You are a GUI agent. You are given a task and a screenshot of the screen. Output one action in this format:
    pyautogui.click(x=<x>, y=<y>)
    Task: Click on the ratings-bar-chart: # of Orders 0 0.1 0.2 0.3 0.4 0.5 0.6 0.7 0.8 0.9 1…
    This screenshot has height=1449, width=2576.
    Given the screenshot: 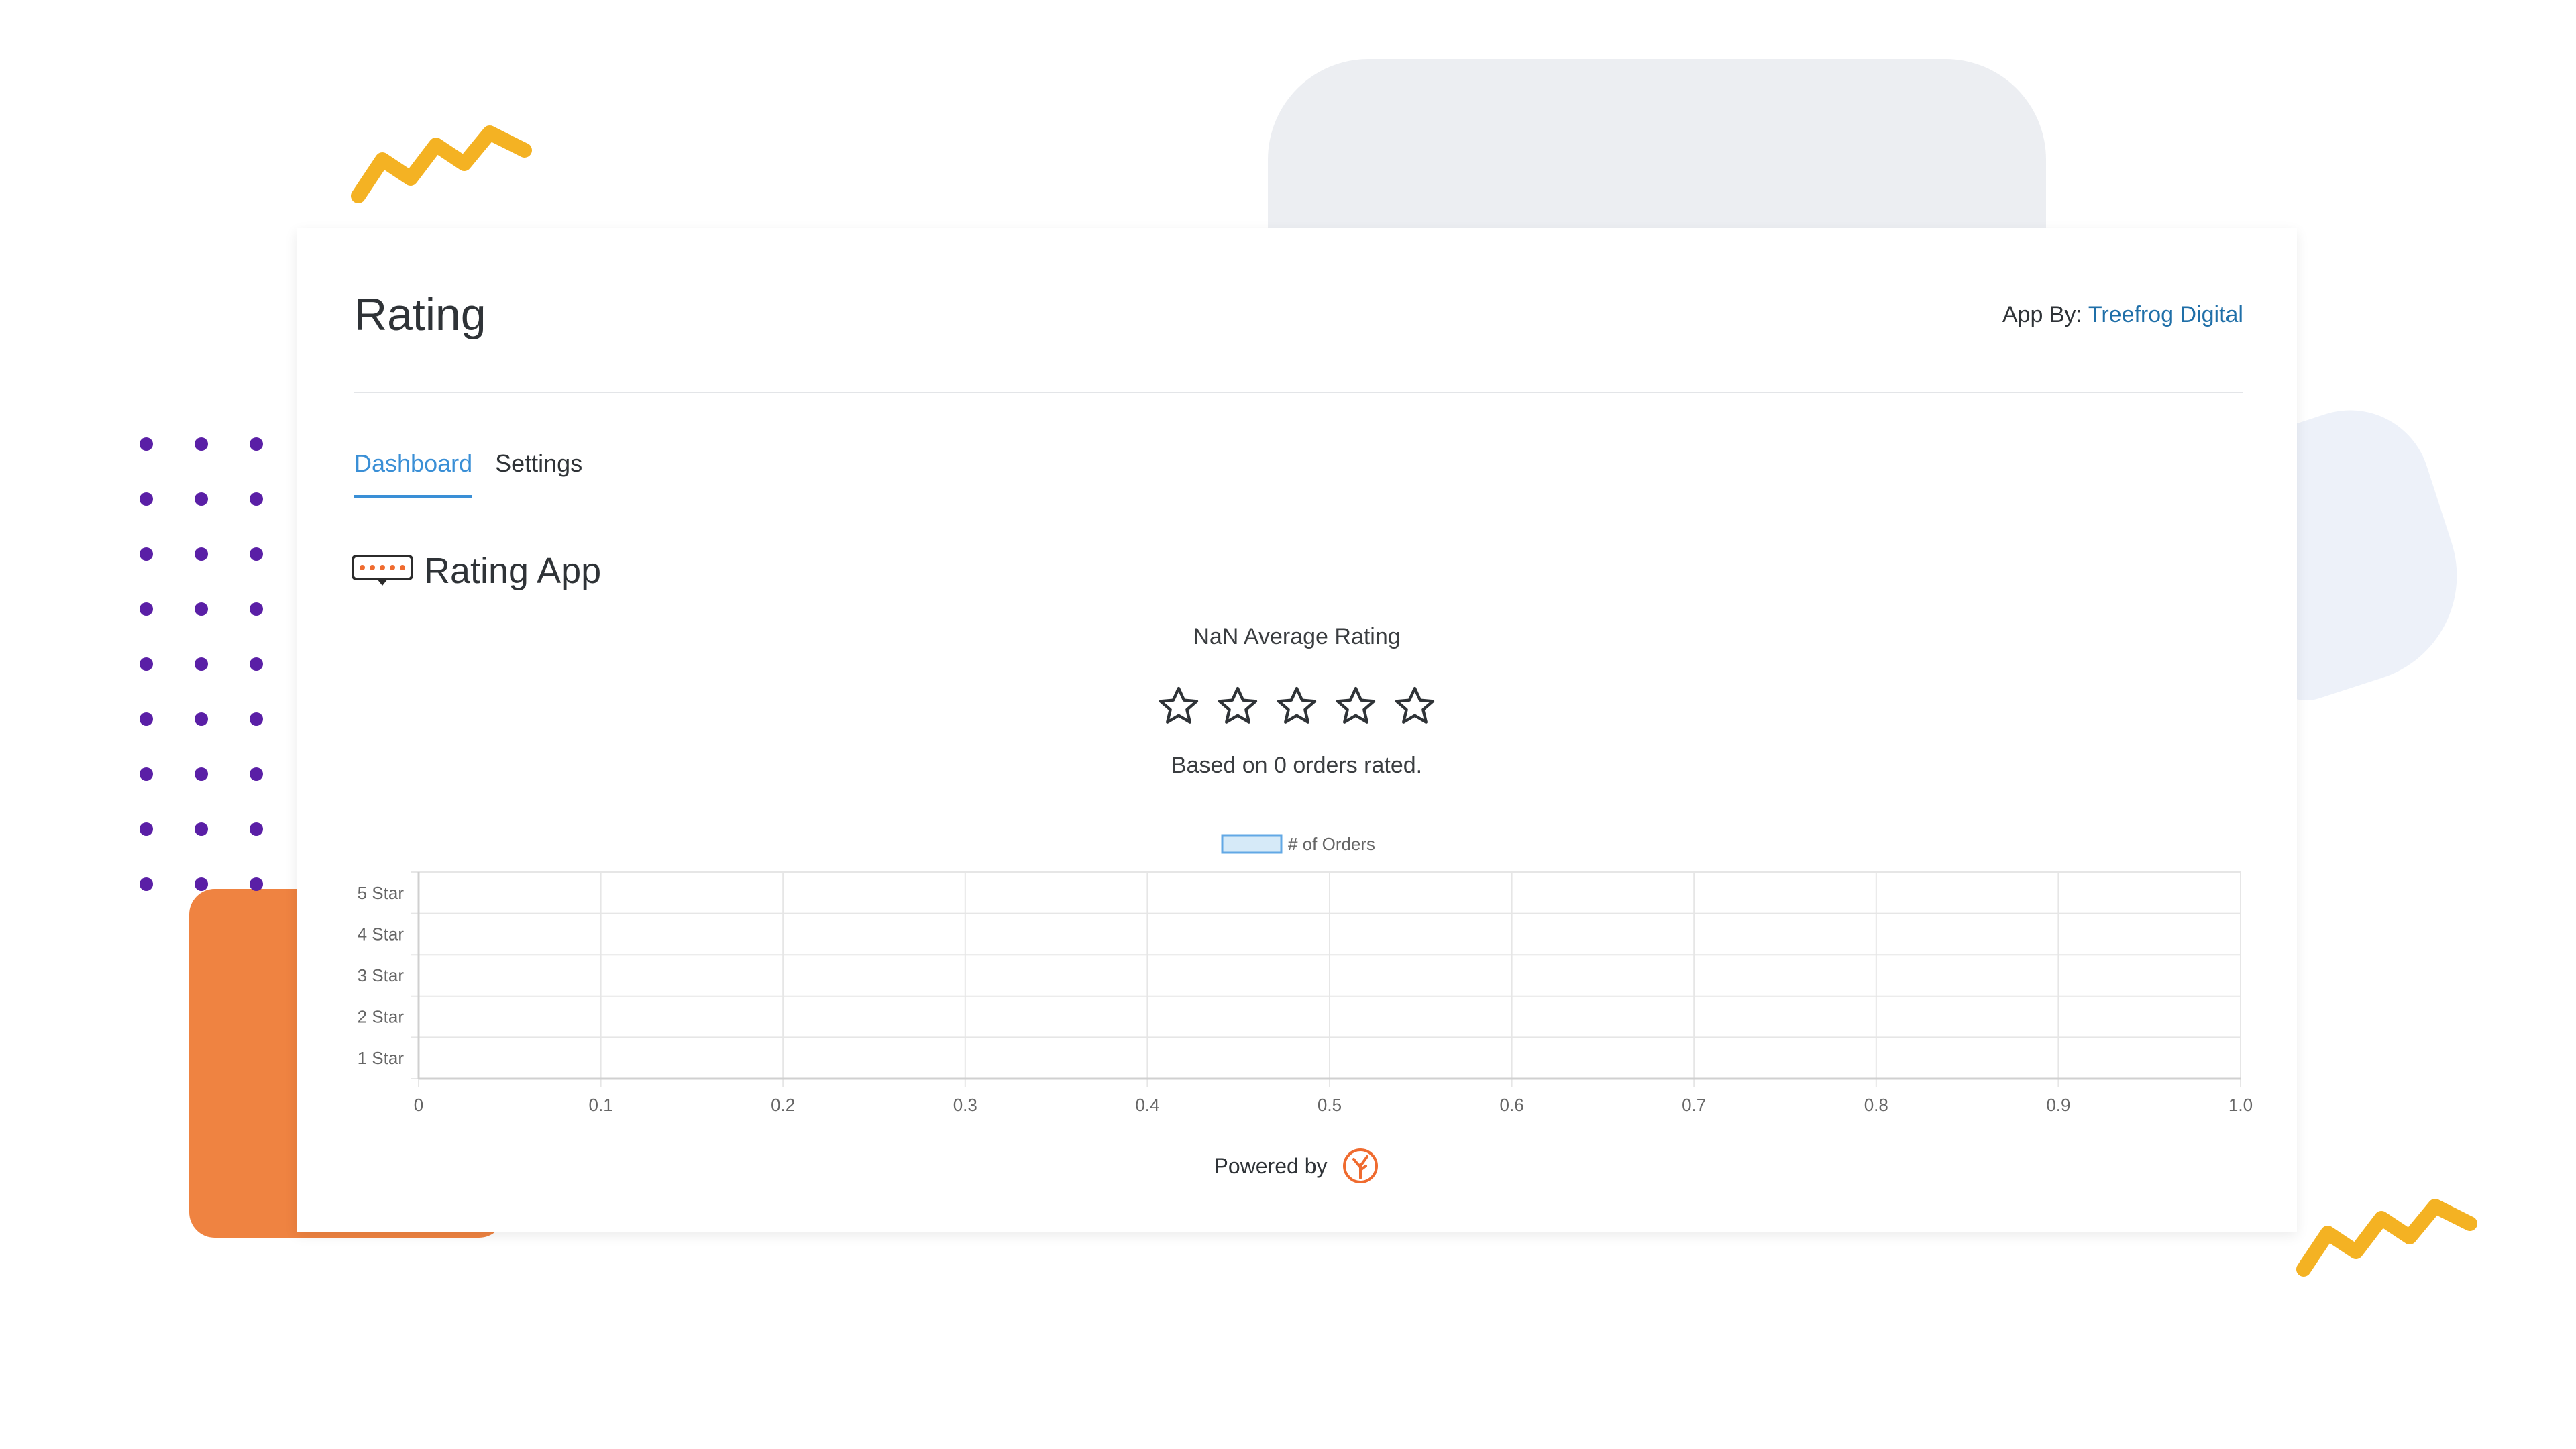 What is the action you would take?
    pyautogui.click(x=1305, y=974)
    